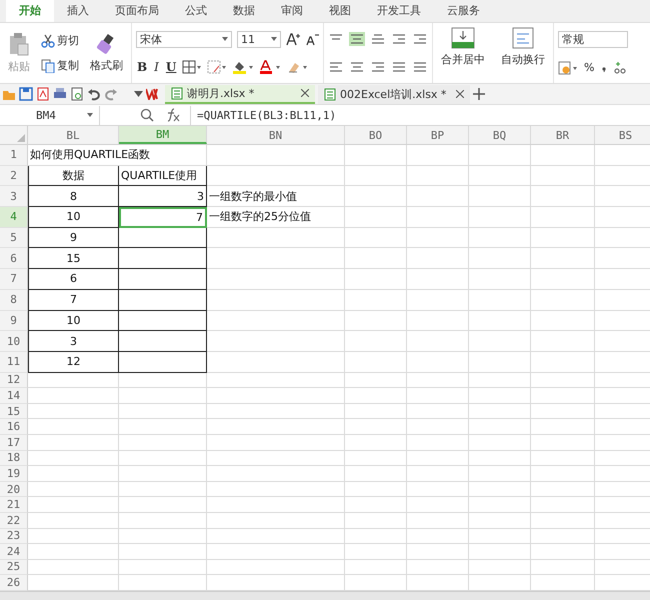 The height and width of the screenshot is (600, 650). What do you see at coordinates (420, 67) in the screenshot?
I see `distribute-icon` at bounding box center [420, 67].